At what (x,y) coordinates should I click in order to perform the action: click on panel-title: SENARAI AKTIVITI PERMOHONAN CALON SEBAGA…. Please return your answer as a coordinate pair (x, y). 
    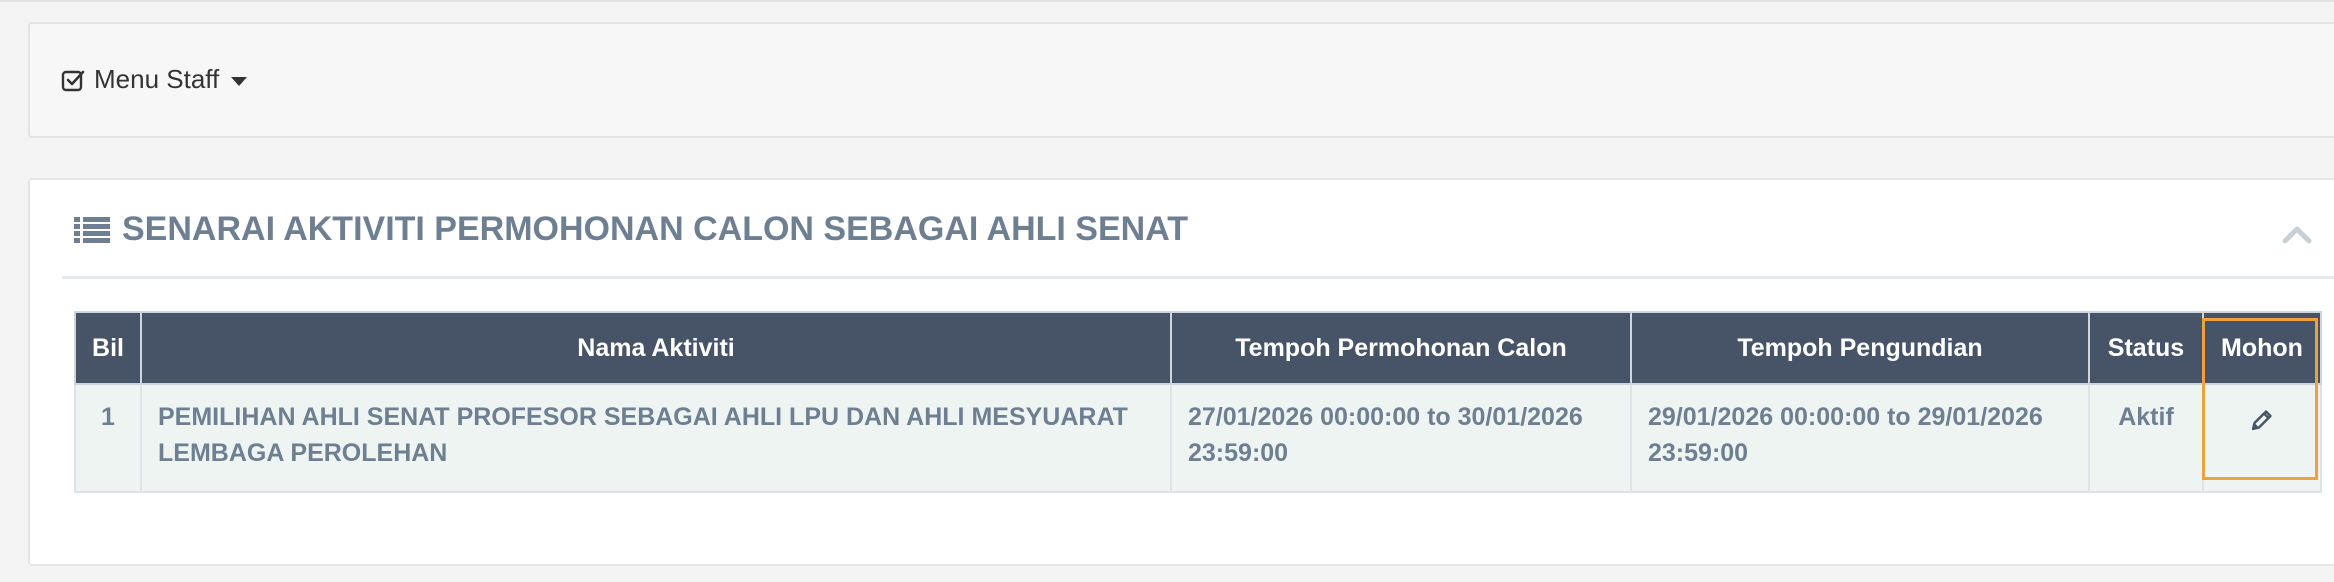
    Looking at the image, I should click on (631, 229).